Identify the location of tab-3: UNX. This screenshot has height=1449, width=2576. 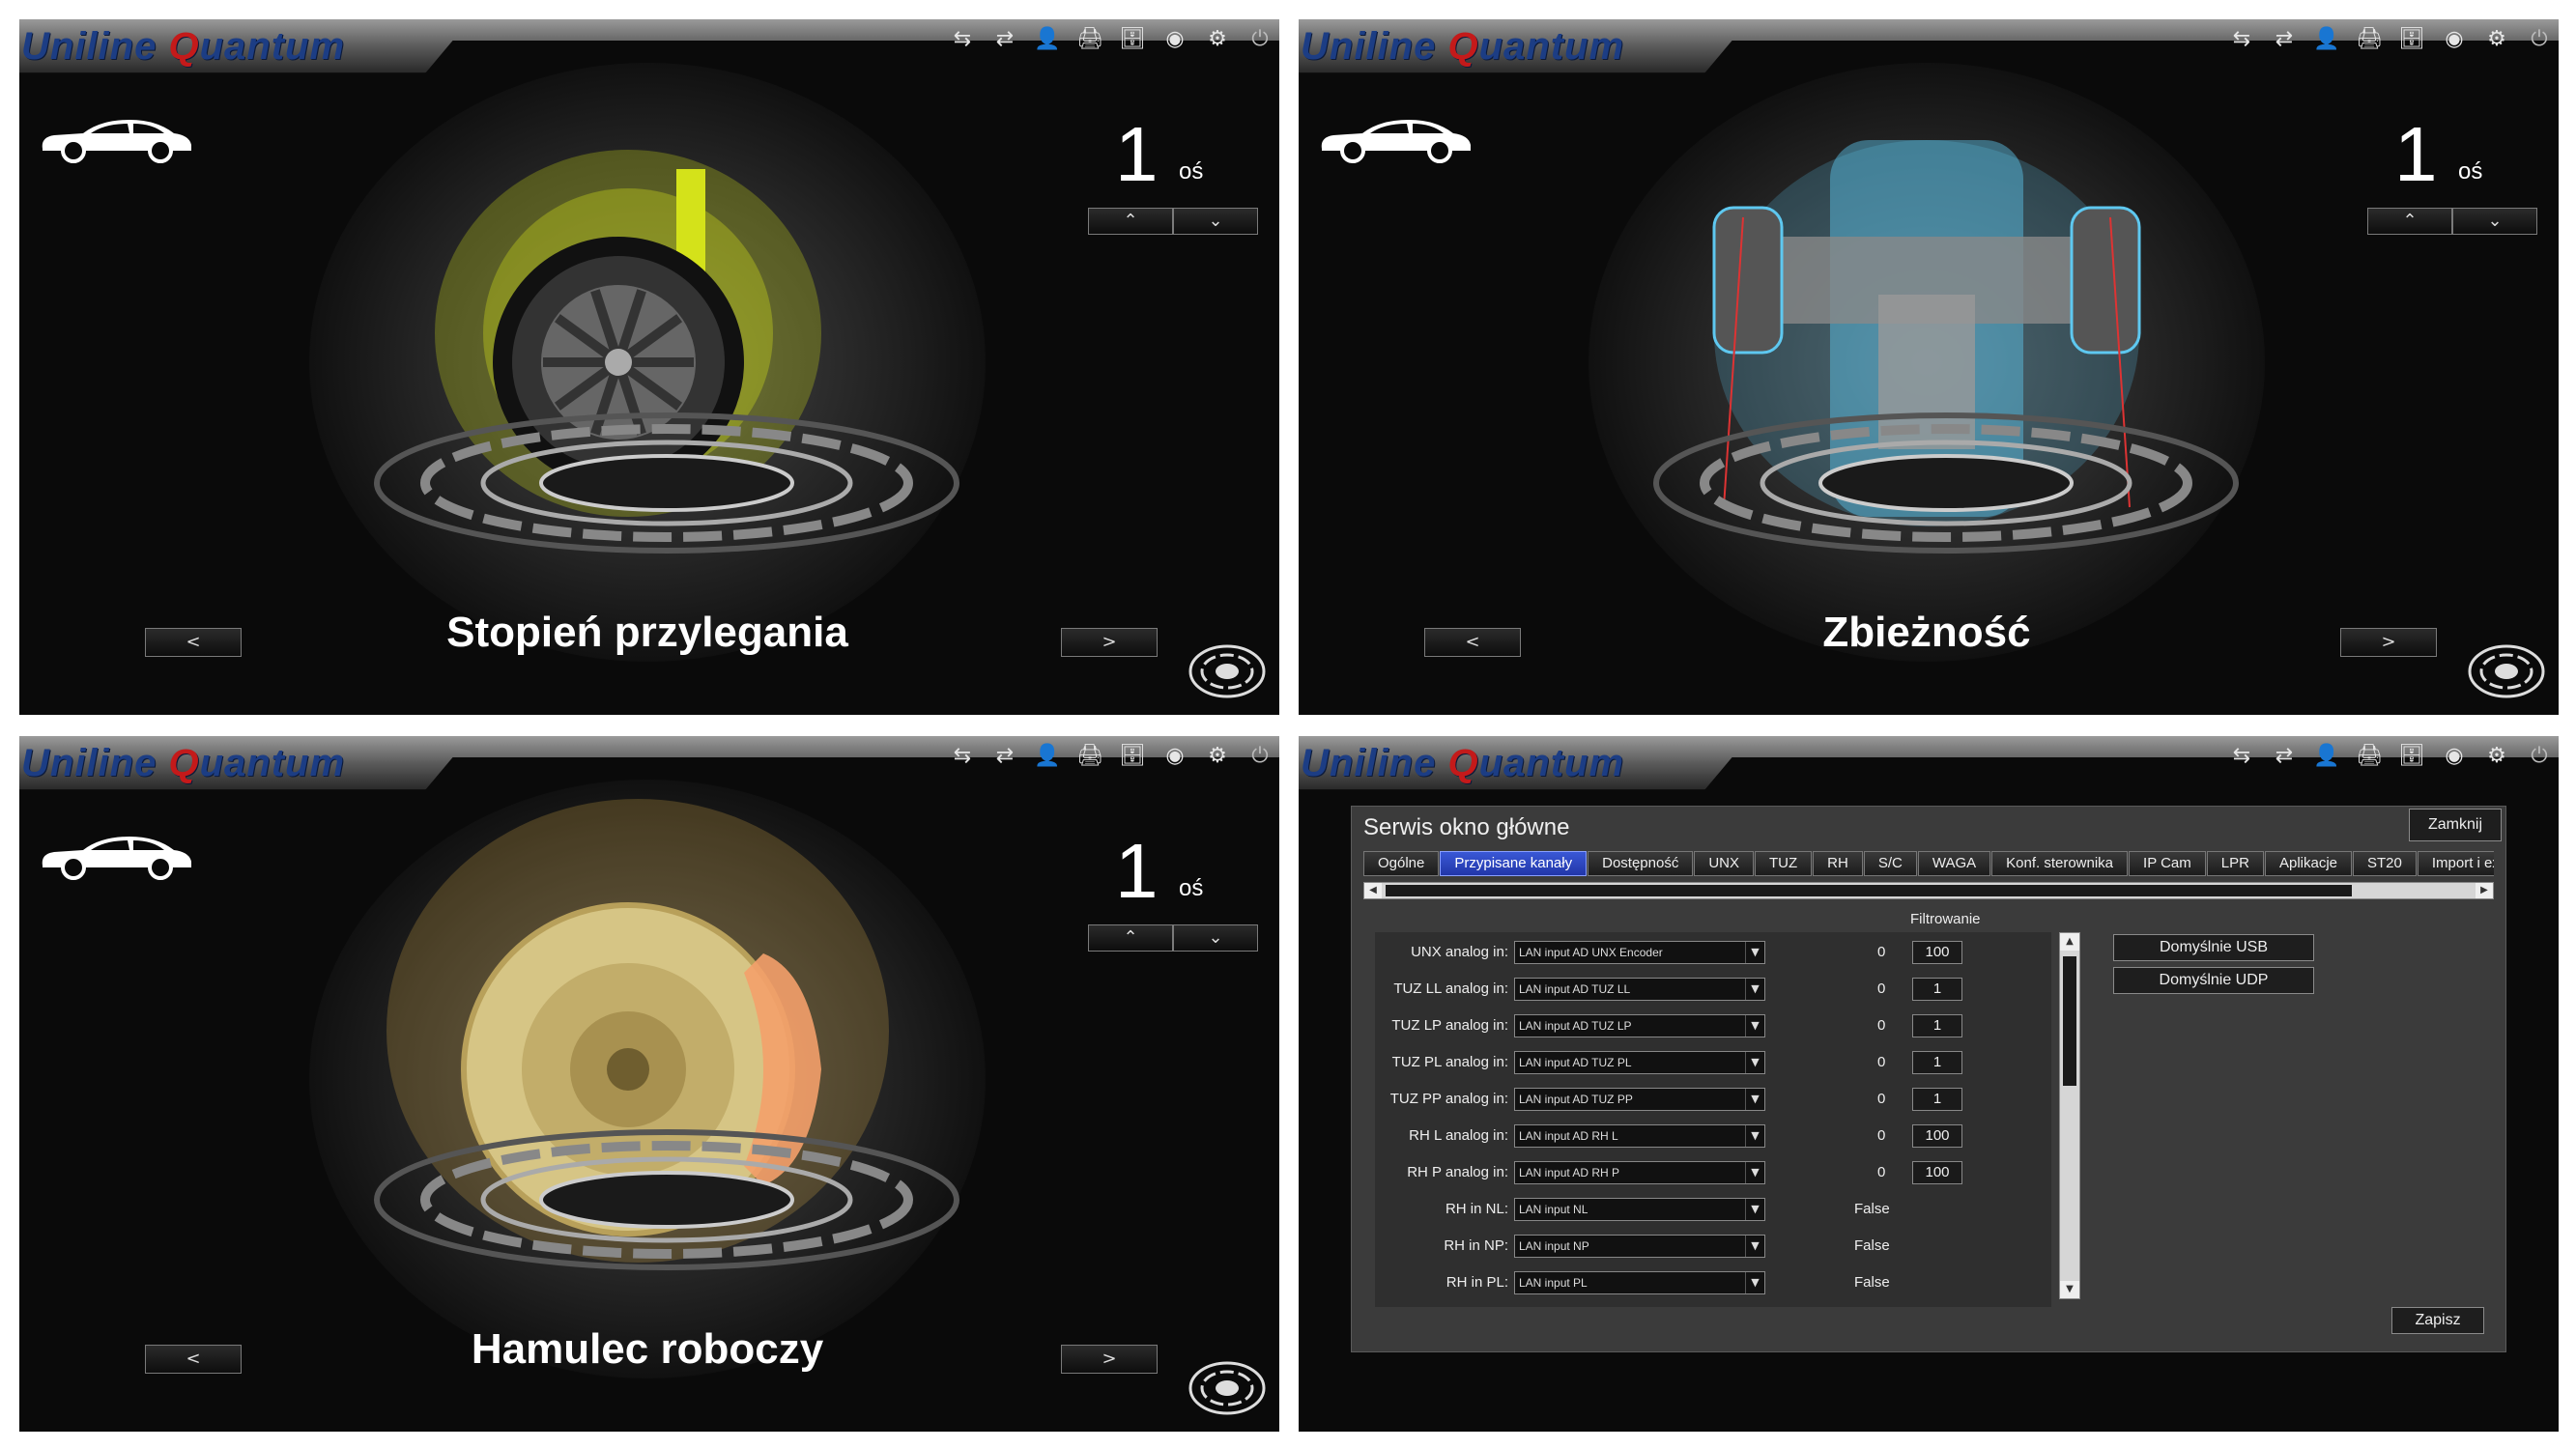
(1724, 863).